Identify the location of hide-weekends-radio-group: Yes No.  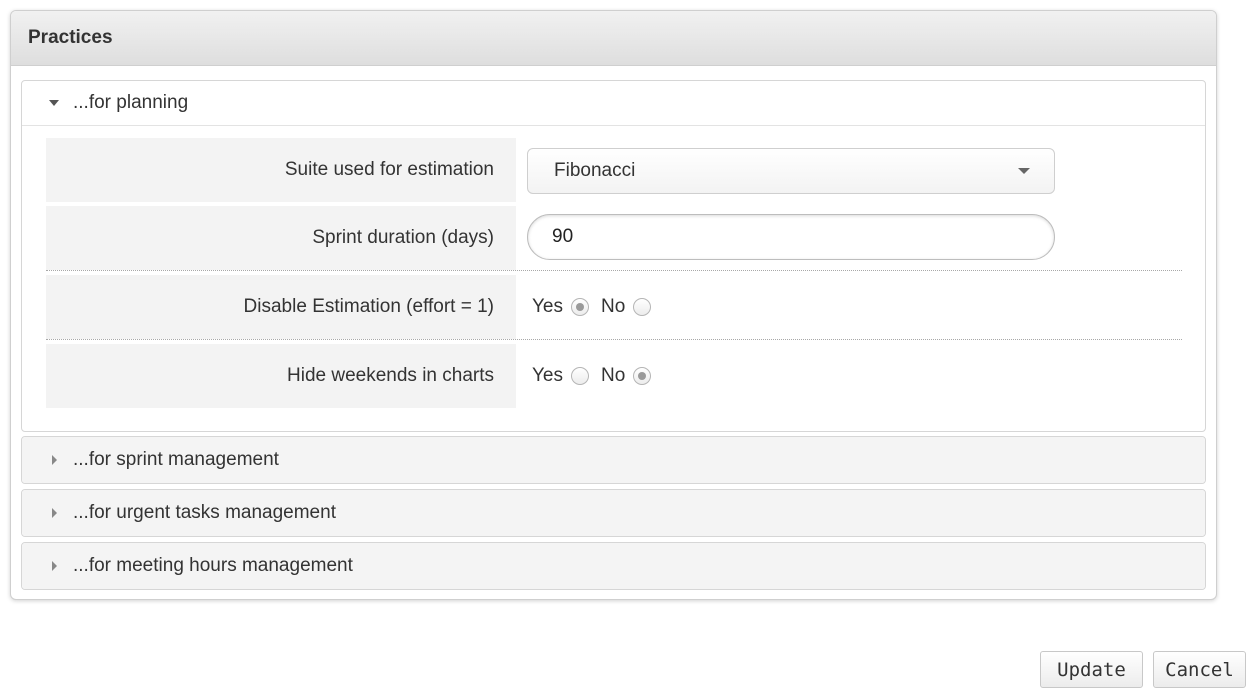
(597, 376).